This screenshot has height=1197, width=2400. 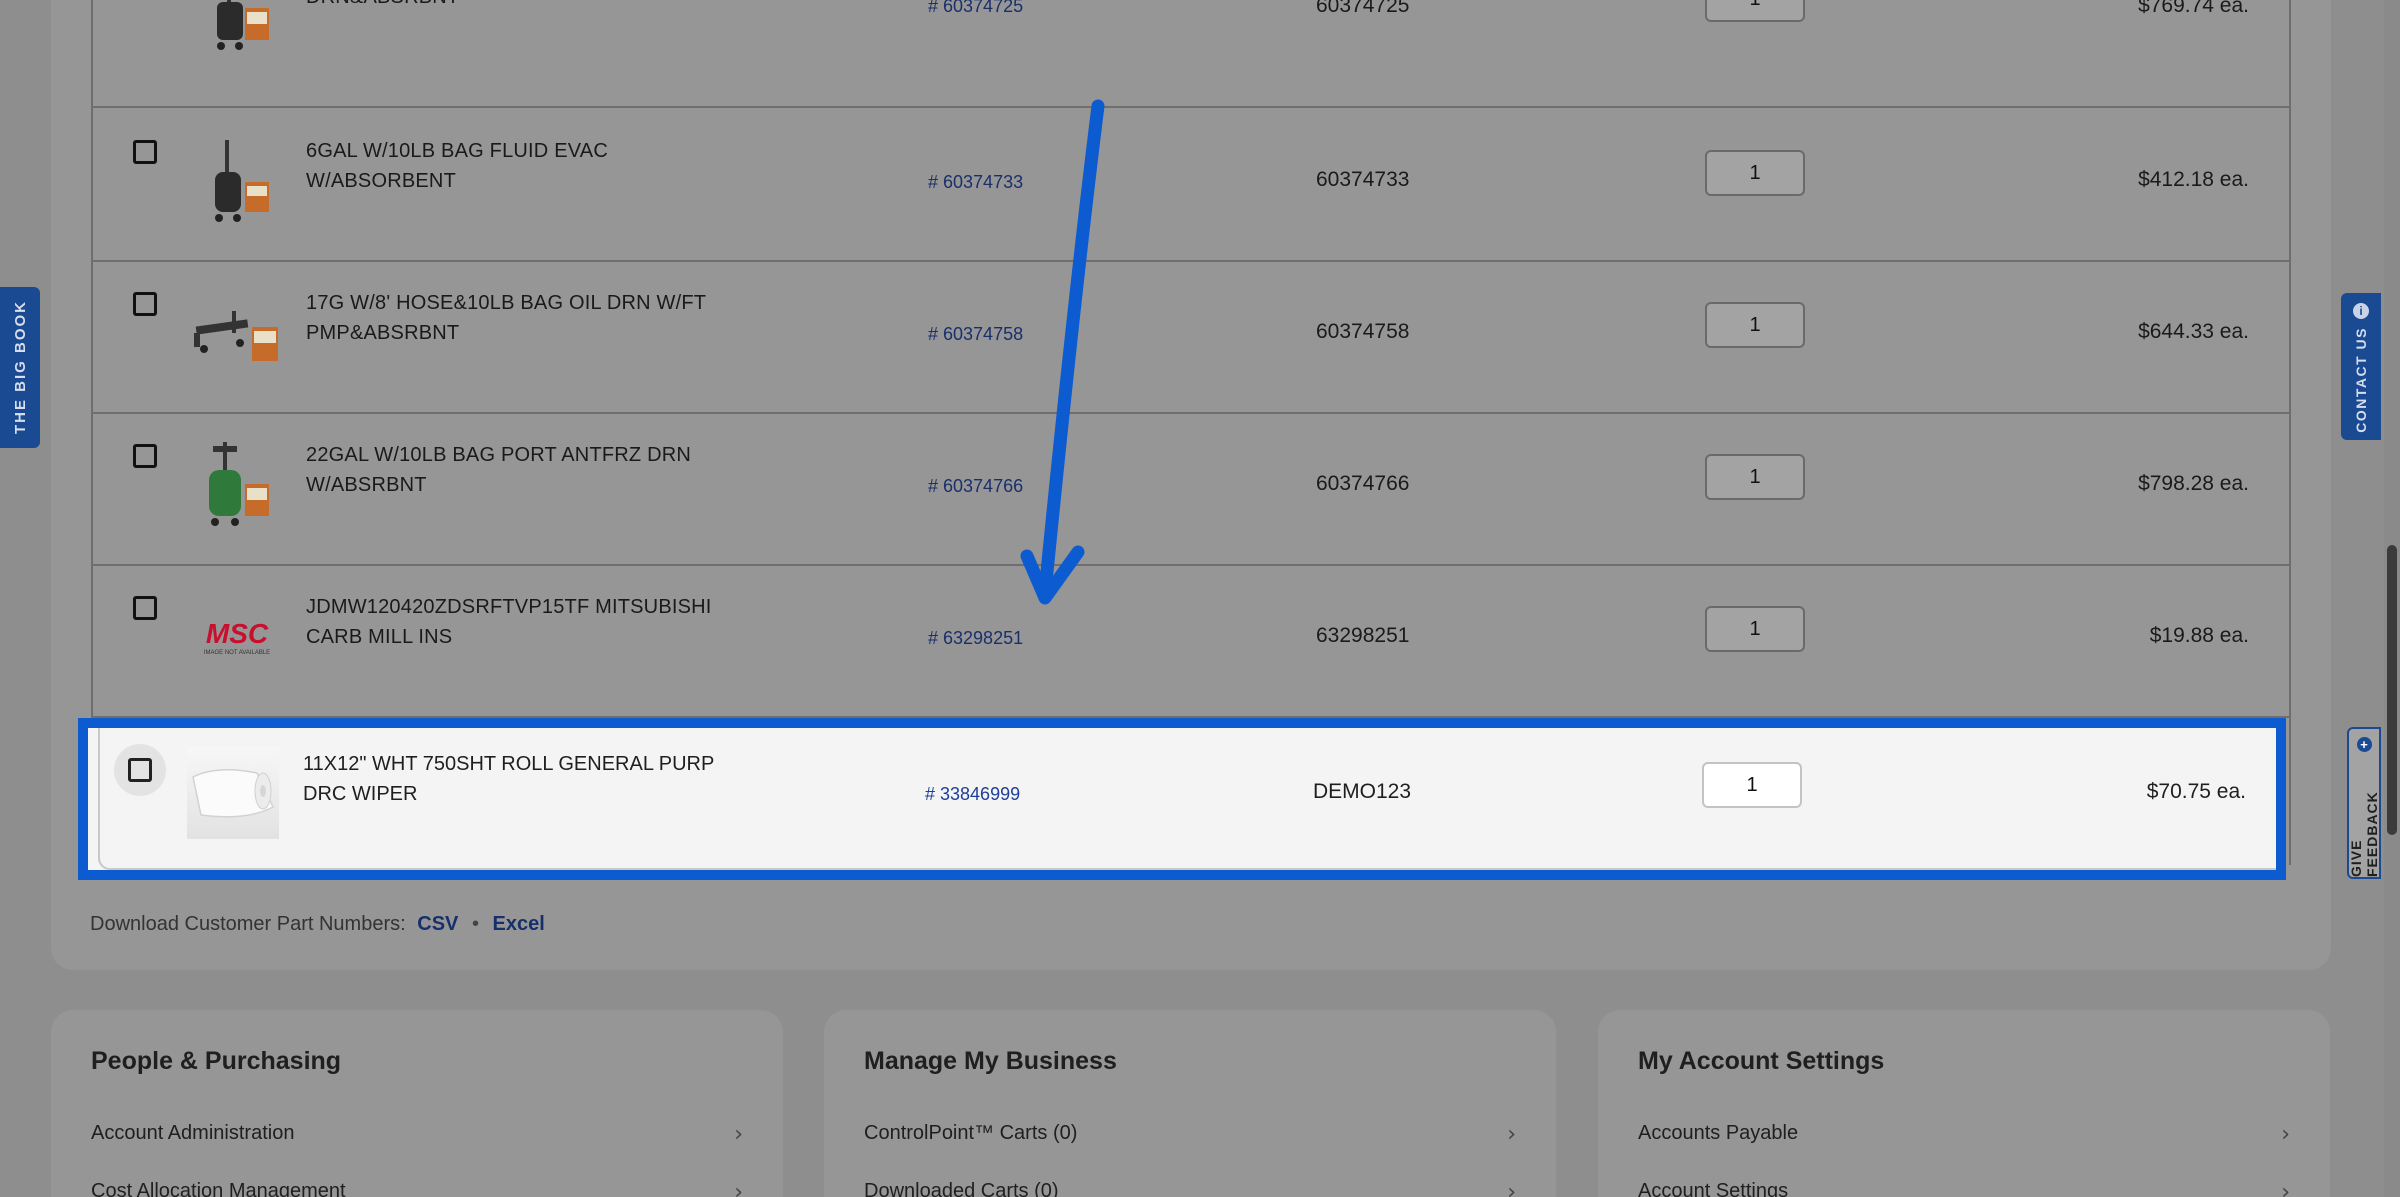 What do you see at coordinates (2364, 744) in the screenshot?
I see `plus-icon: +` at bounding box center [2364, 744].